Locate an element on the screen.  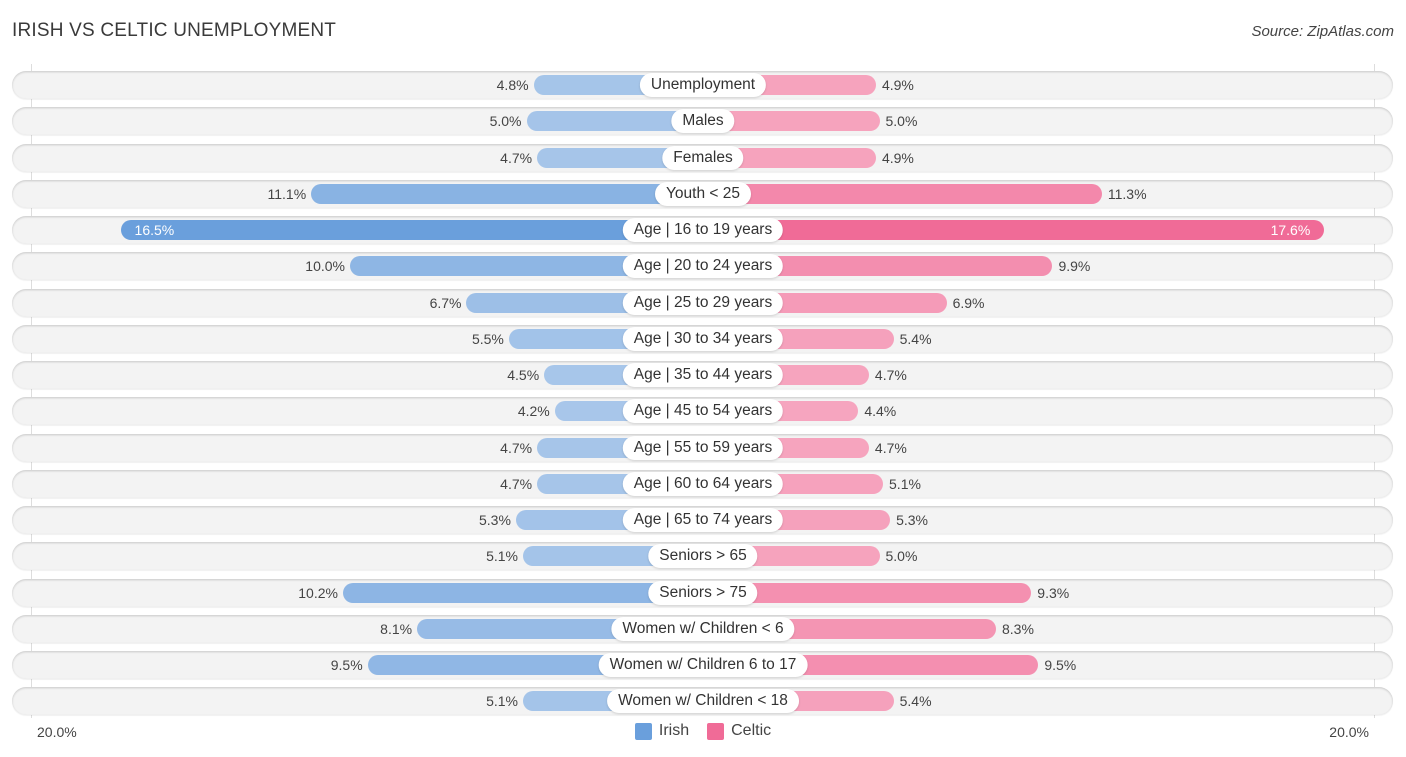
value-label-irish: 5.5% is located at coordinates (487, 338).